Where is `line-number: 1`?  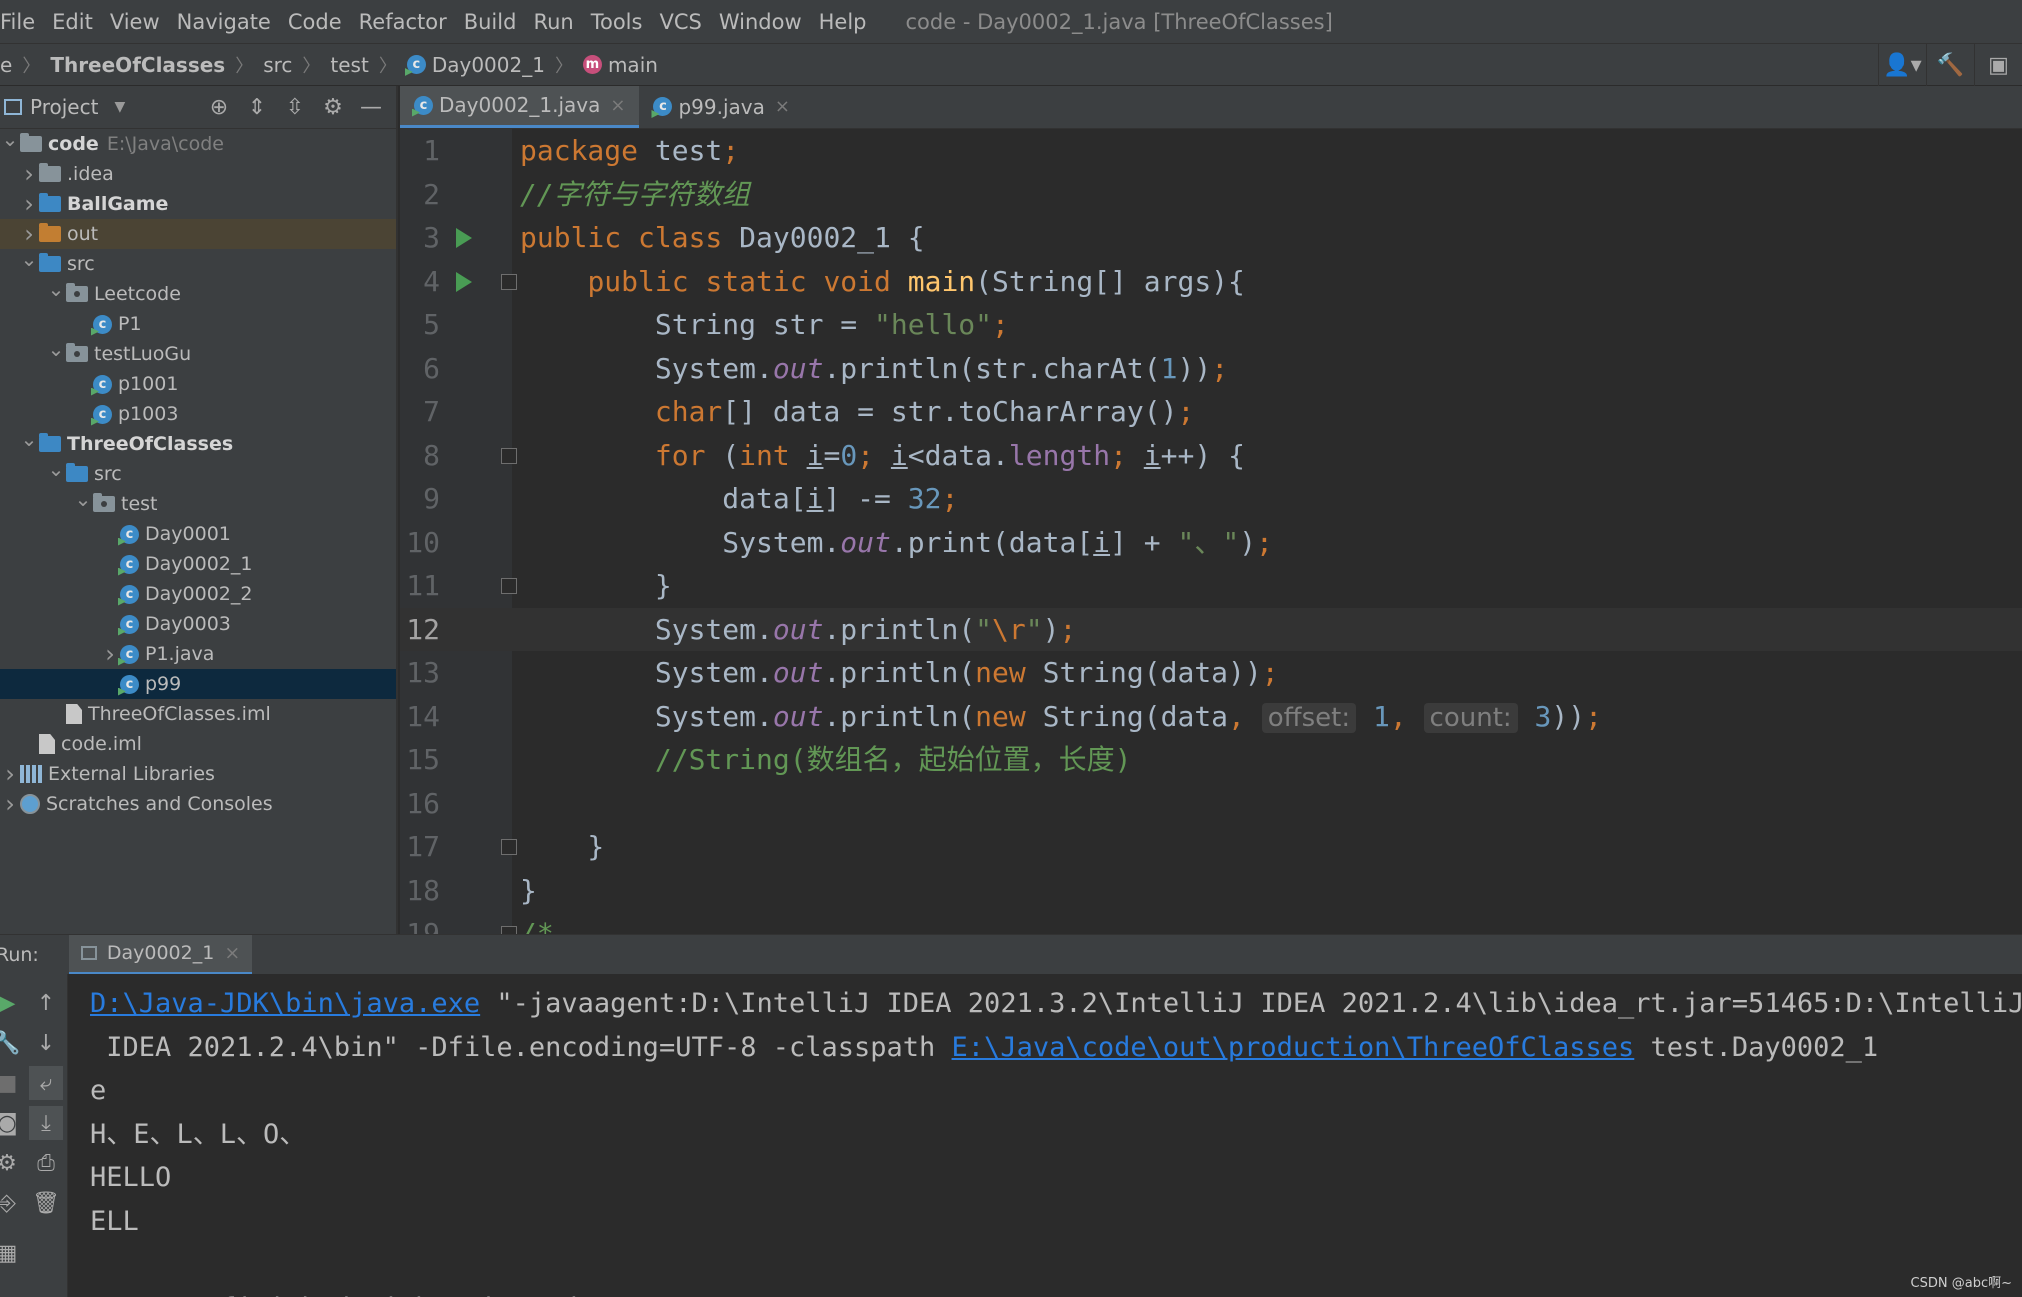 line-number: 1 is located at coordinates (431, 150).